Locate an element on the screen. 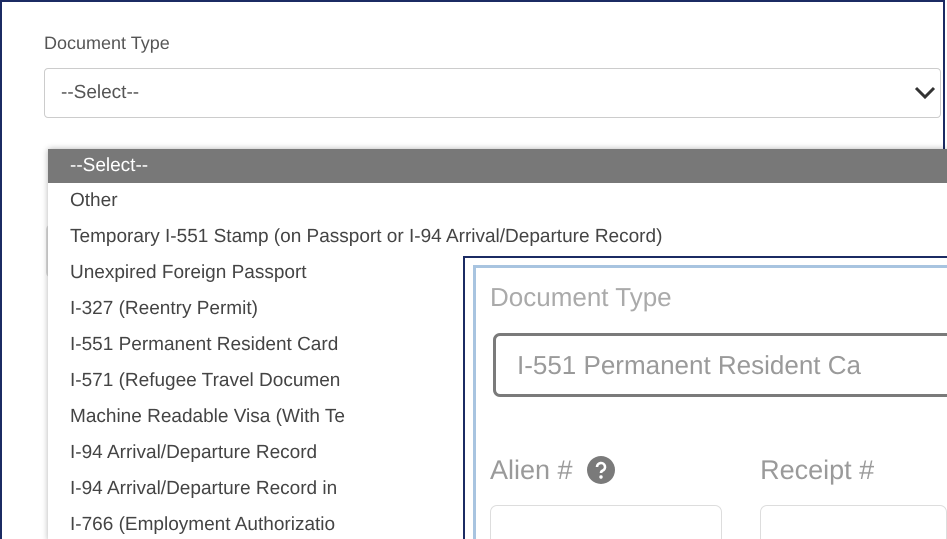 This screenshot has width=947, height=539. dropdown-option: Other is located at coordinates (83, 201).